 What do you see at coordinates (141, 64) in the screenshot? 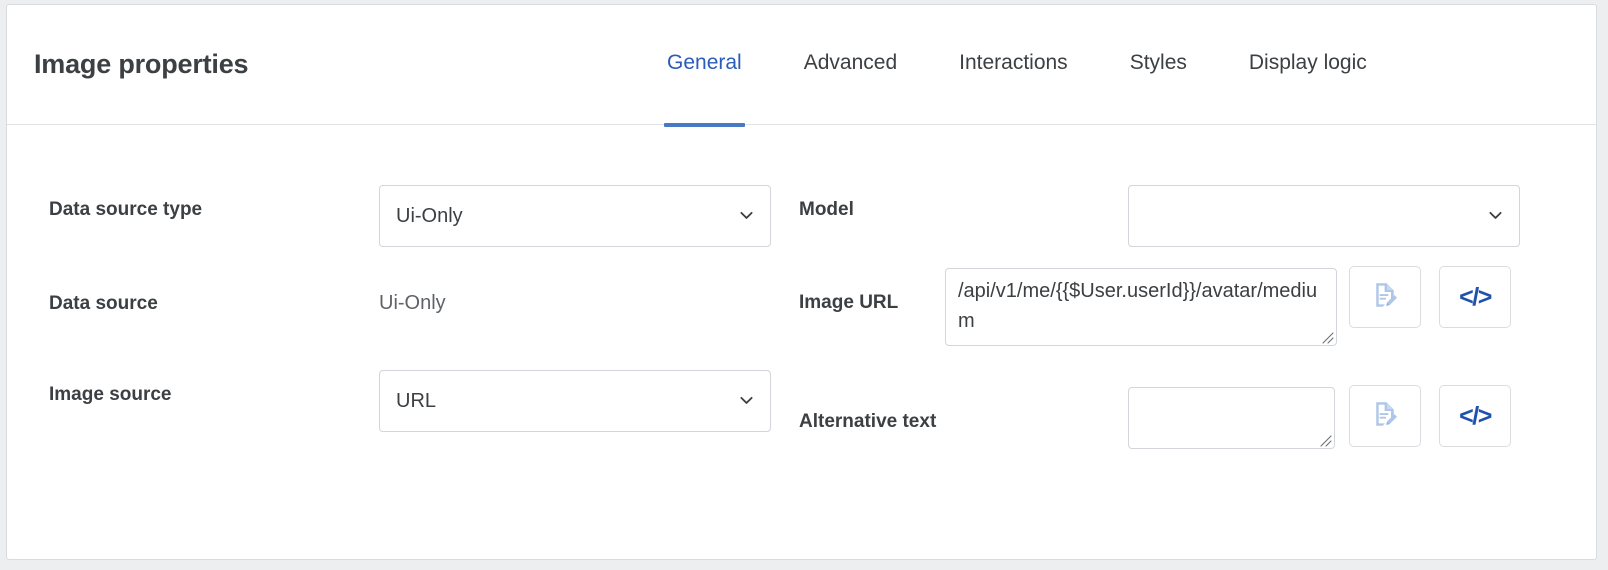
I see `page-title: Image properties` at bounding box center [141, 64].